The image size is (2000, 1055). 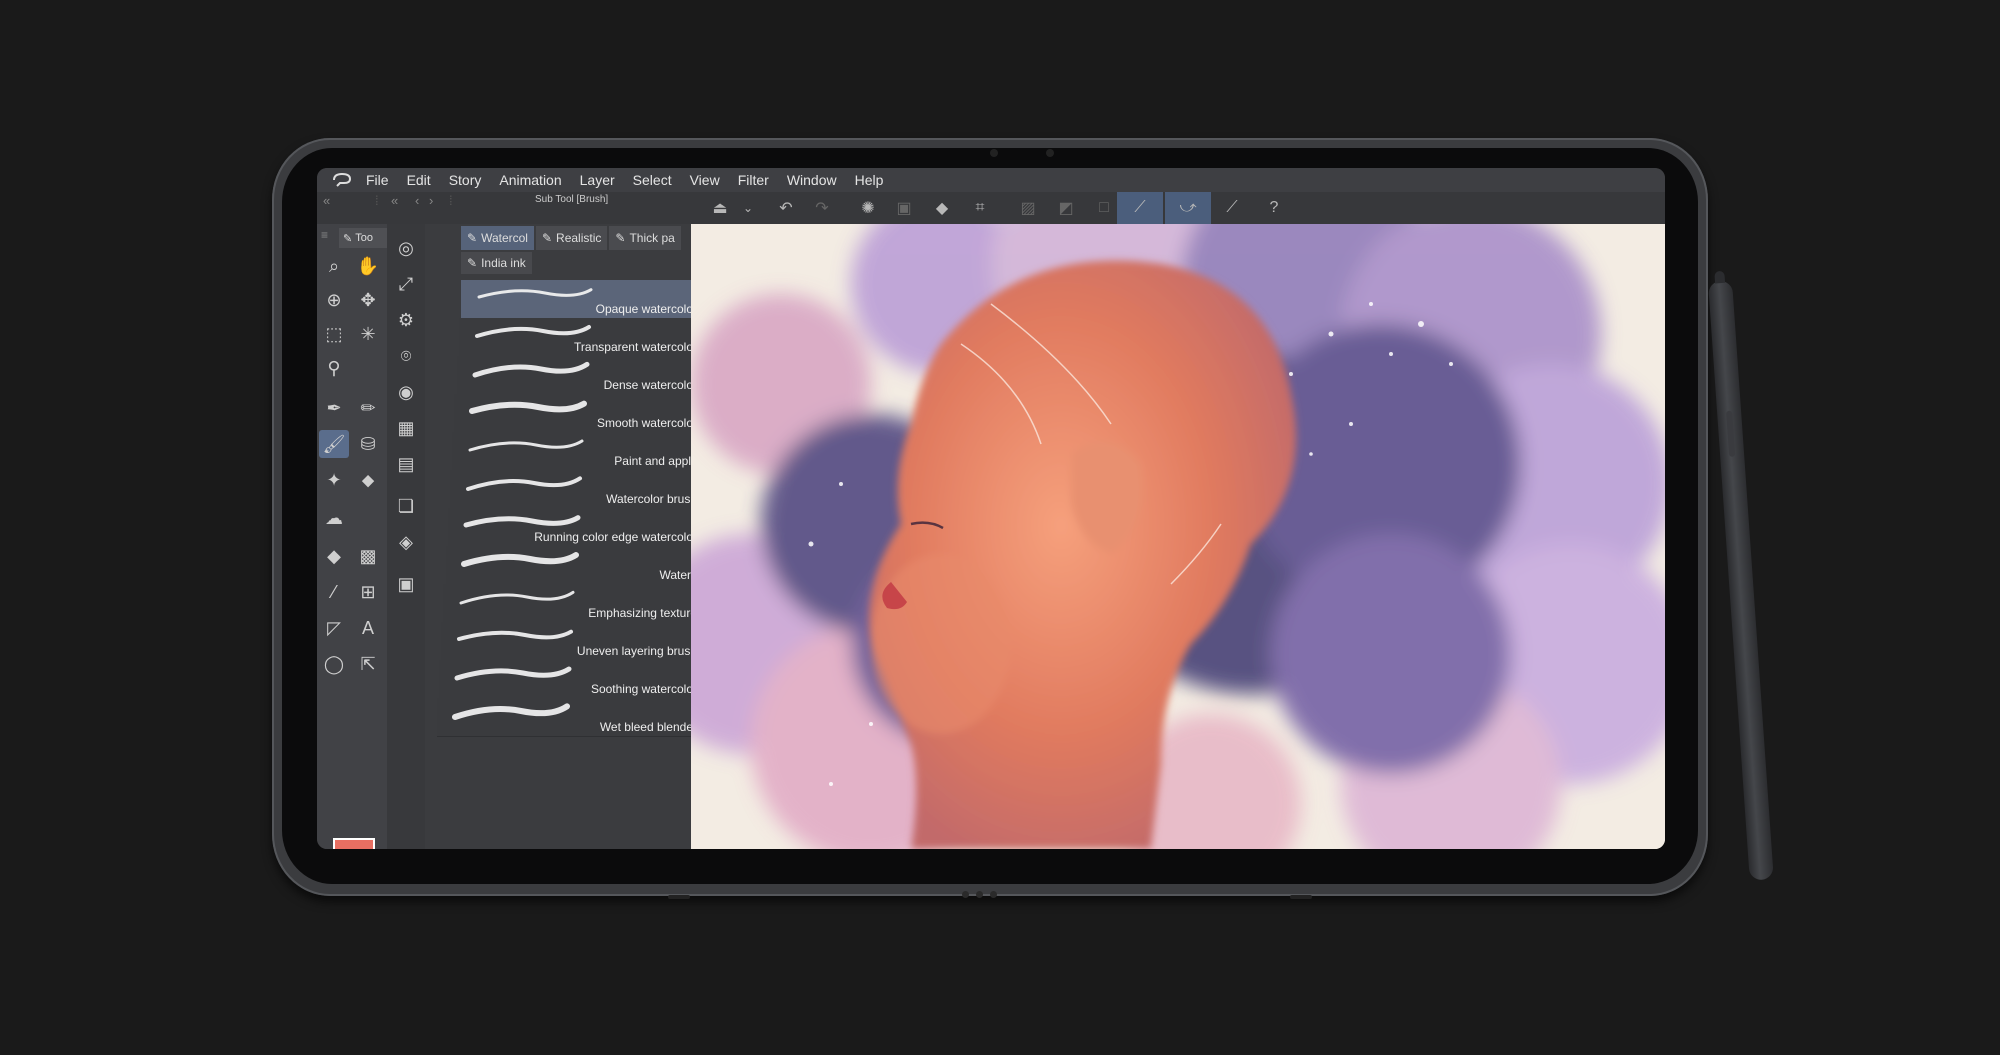 I want to click on tab-realistic: ✎ Realistic, so click(x=571, y=238).